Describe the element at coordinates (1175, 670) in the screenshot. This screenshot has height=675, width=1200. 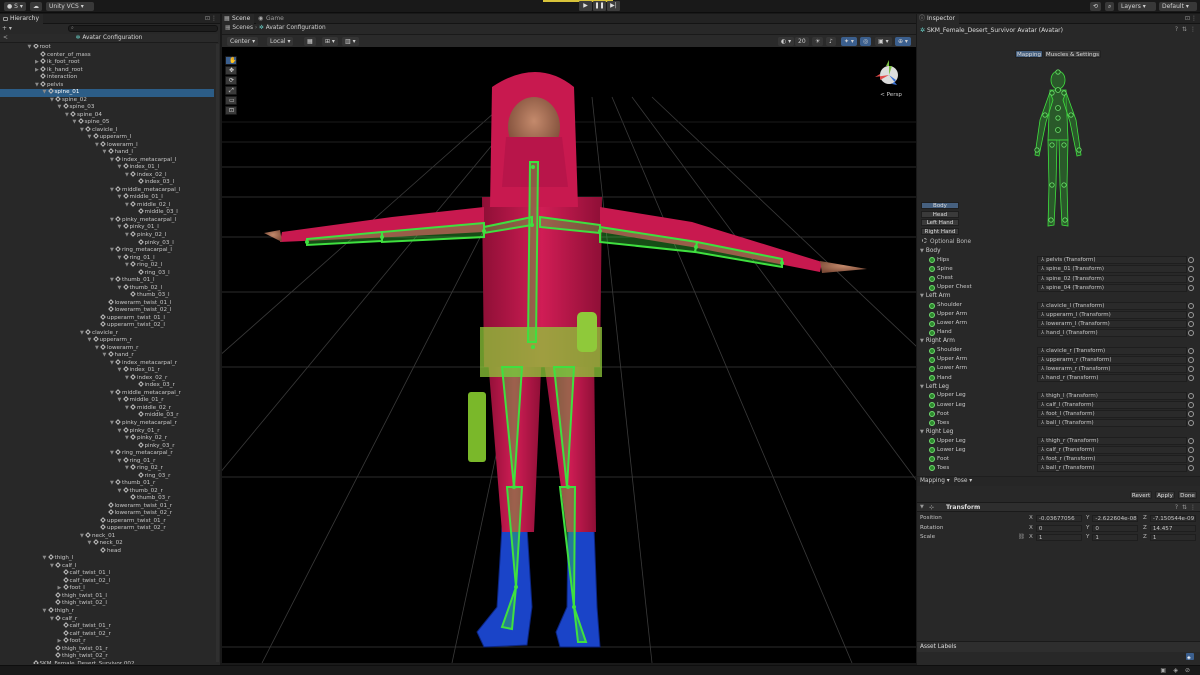
I see `progress-icon: ◈` at that location.